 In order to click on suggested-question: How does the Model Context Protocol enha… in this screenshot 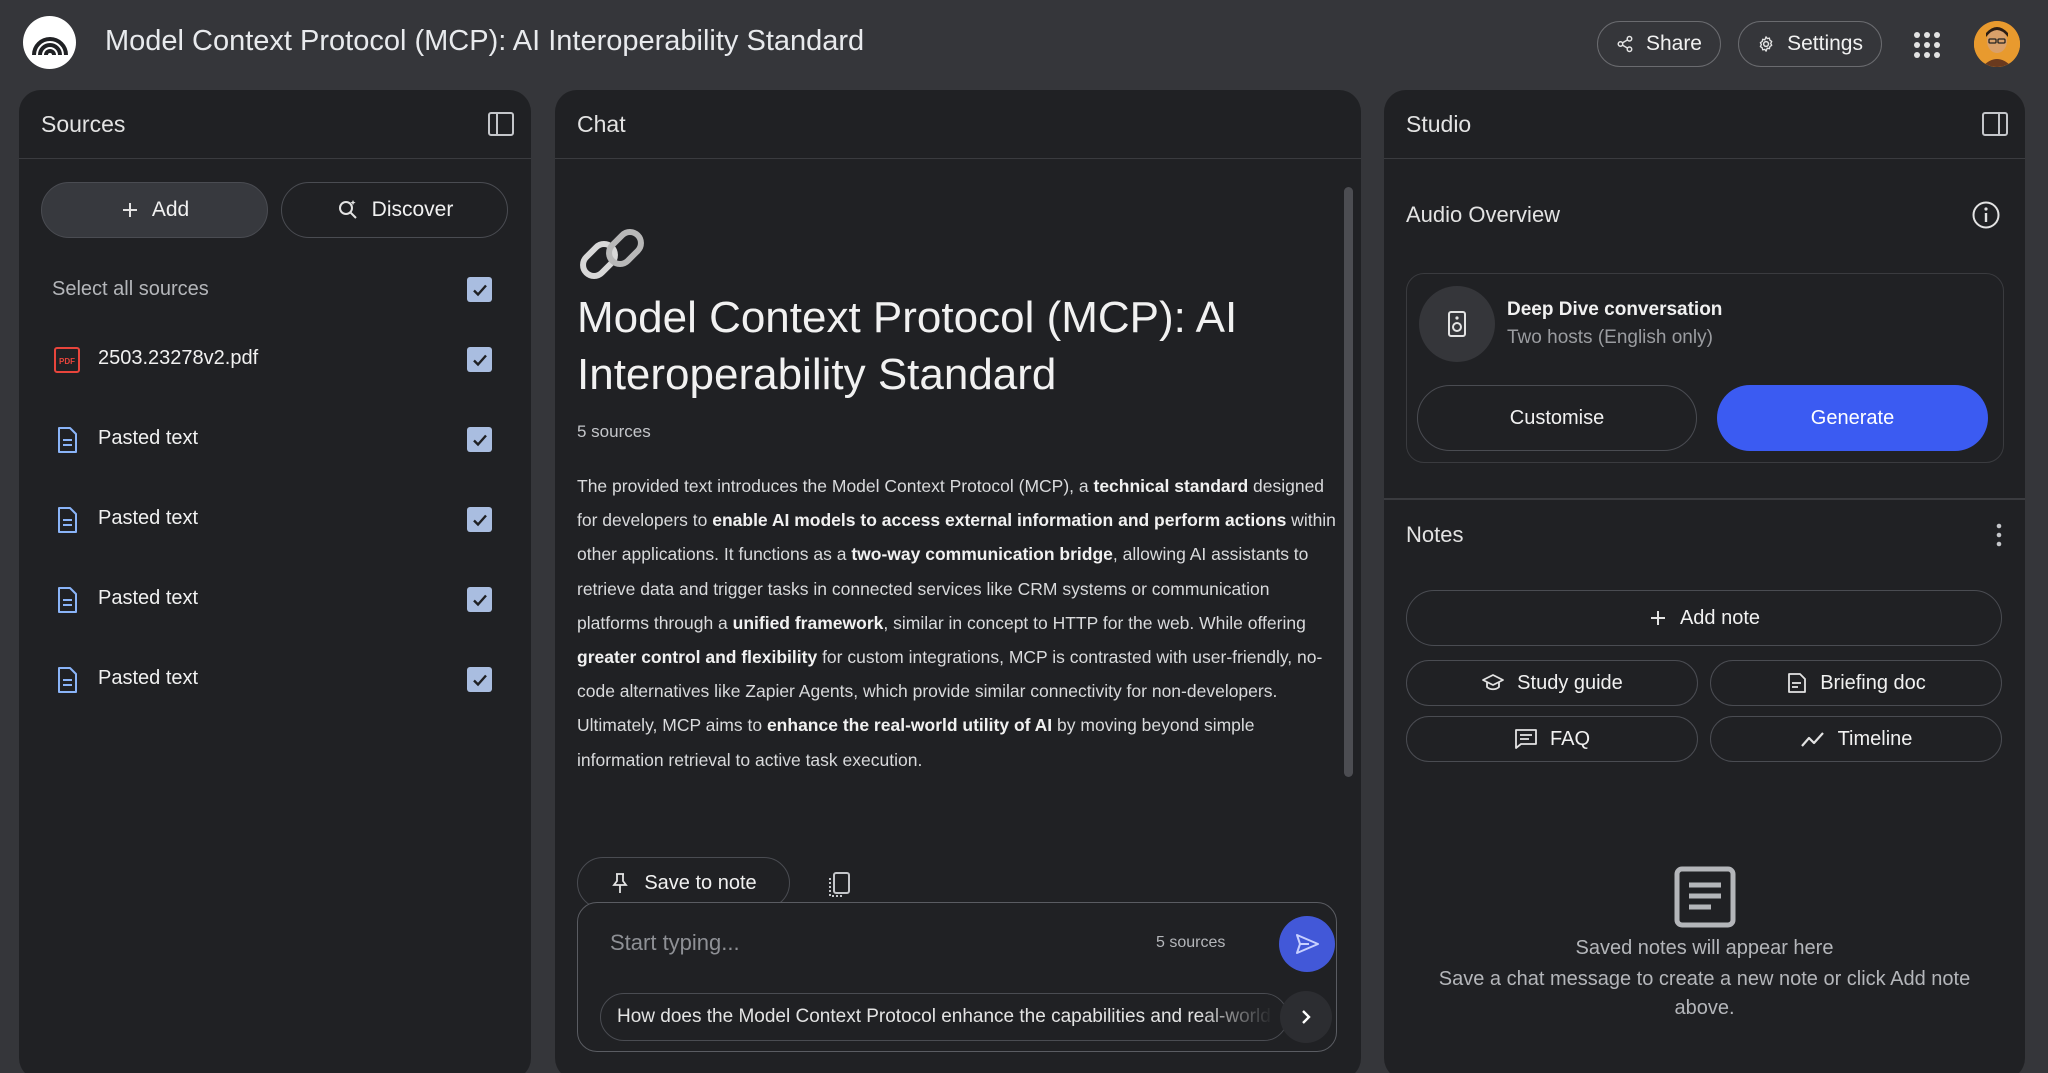, I will do `click(944, 1017)`.